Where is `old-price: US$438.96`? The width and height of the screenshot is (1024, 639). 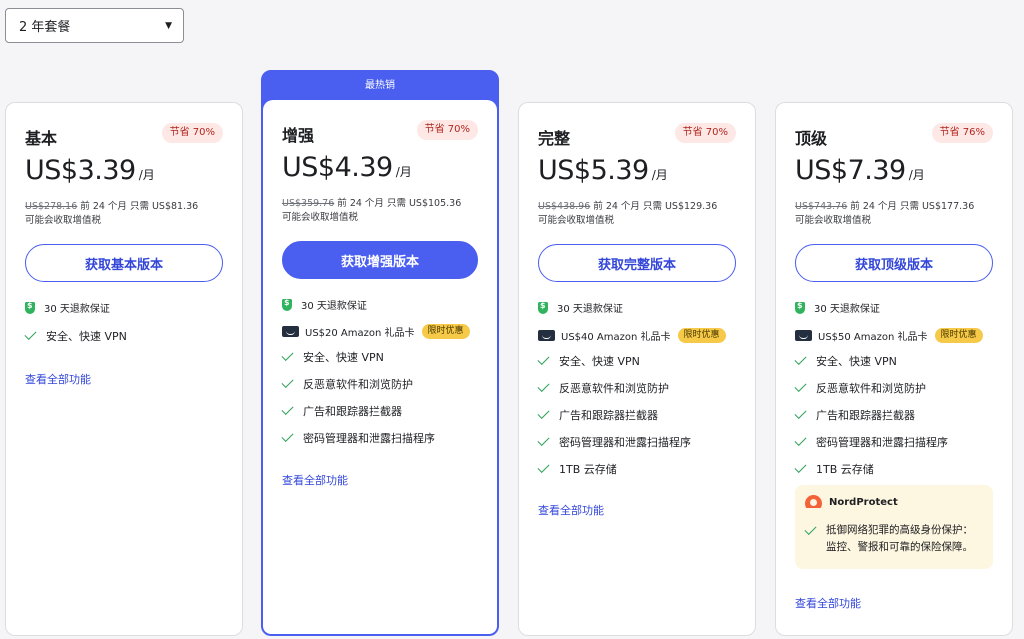
old-price: US$438.96 is located at coordinates (564, 206).